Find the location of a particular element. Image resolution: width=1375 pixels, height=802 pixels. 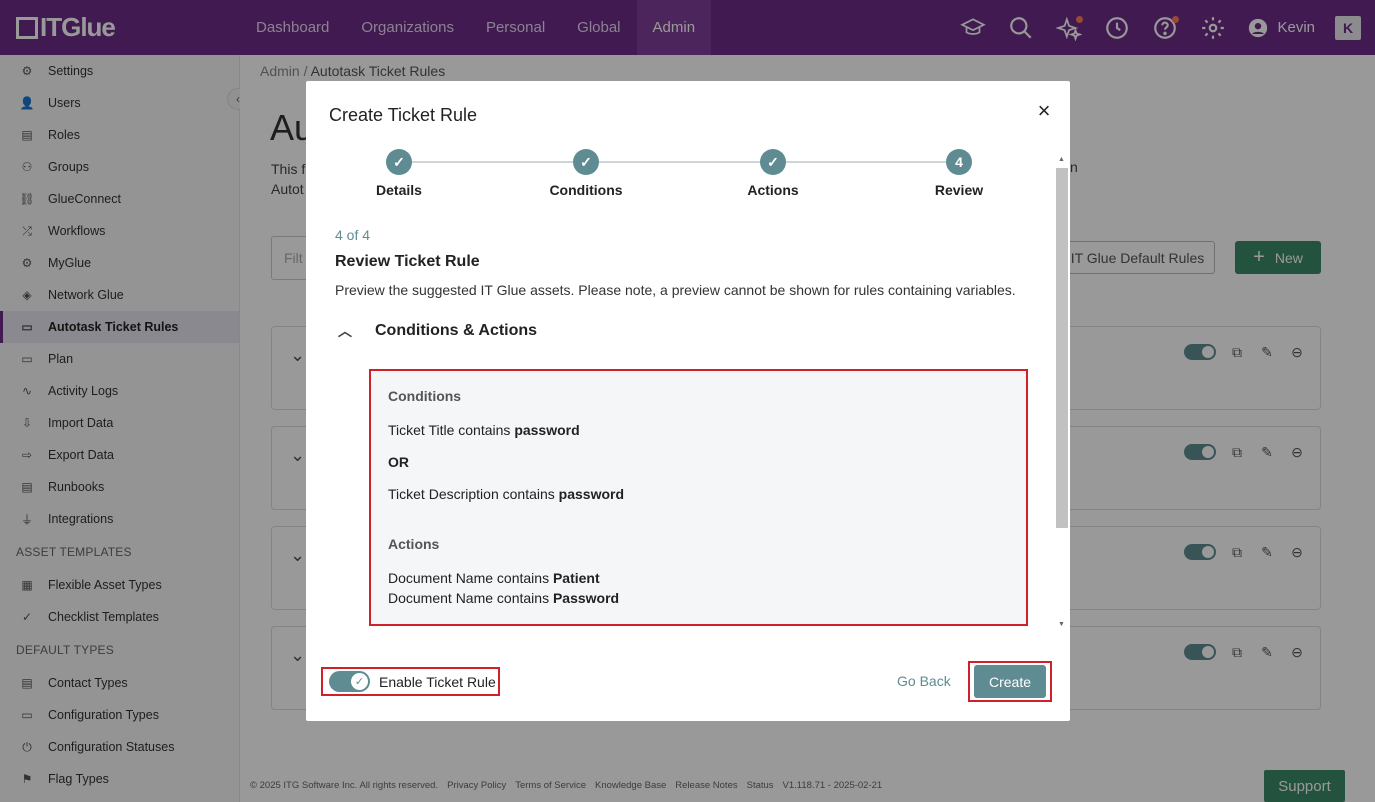

conditions-heading: Conditions is located at coordinates (425, 396).